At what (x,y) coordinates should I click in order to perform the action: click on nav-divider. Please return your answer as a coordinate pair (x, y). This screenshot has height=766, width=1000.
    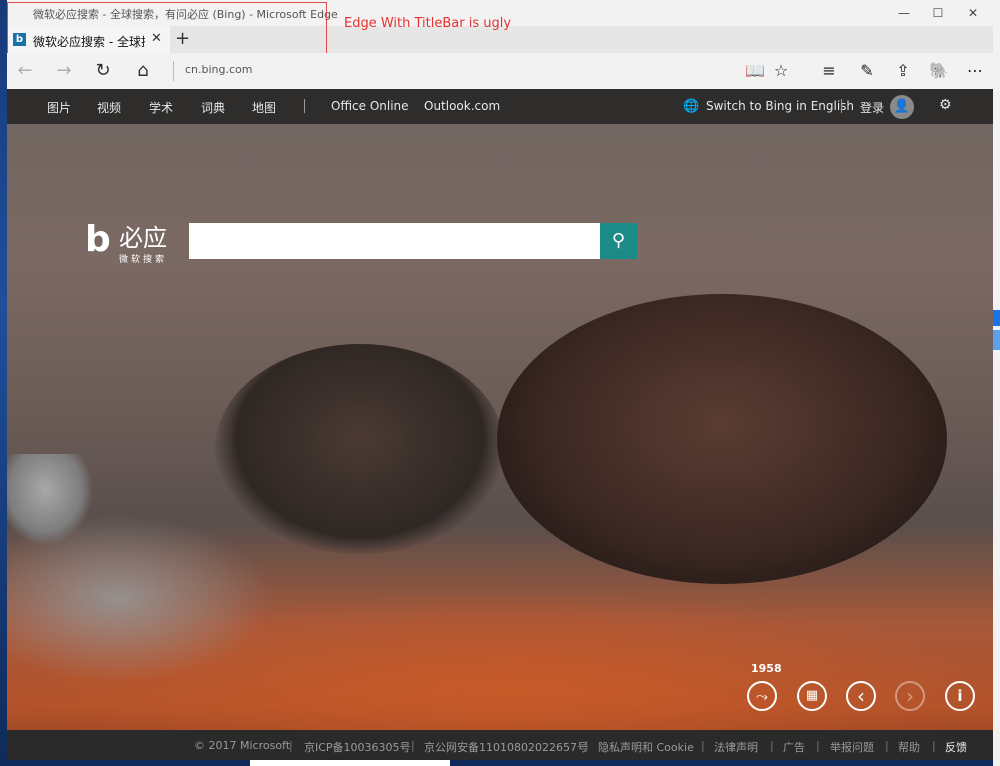
    Looking at the image, I should click on (304, 106).